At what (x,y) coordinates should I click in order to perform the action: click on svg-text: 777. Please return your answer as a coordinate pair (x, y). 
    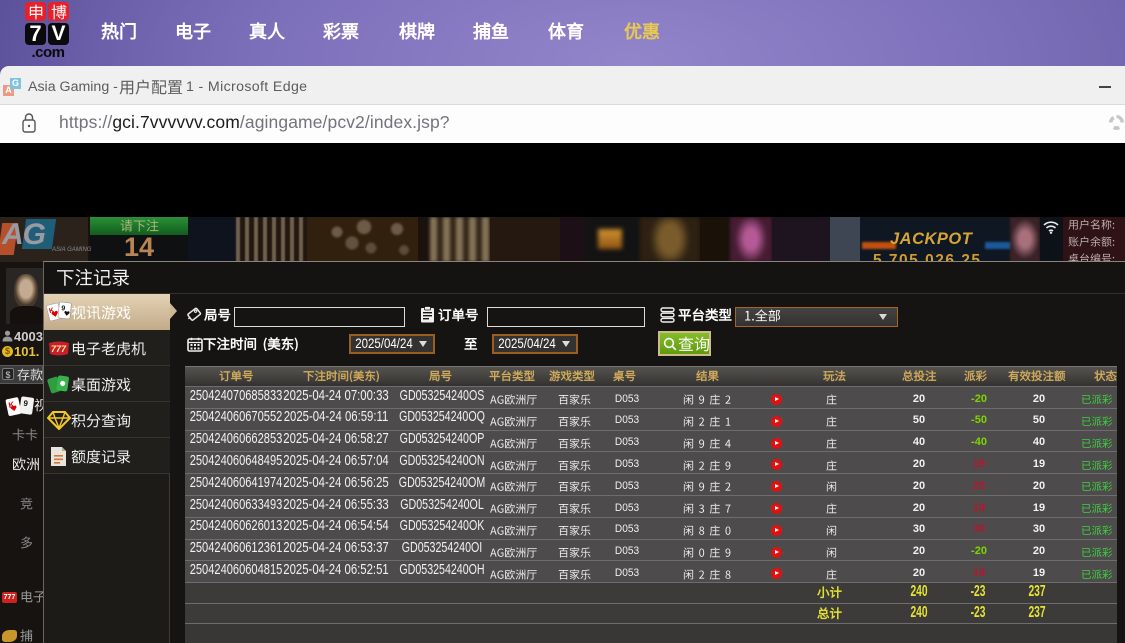
    Looking at the image, I should click on (59, 349).